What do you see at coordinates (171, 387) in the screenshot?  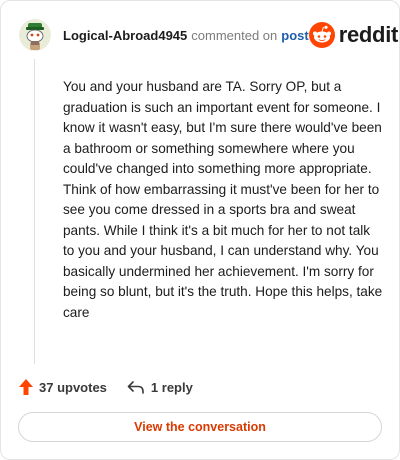 I see `reply-count: 1 reply` at bounding box center [171, 387].